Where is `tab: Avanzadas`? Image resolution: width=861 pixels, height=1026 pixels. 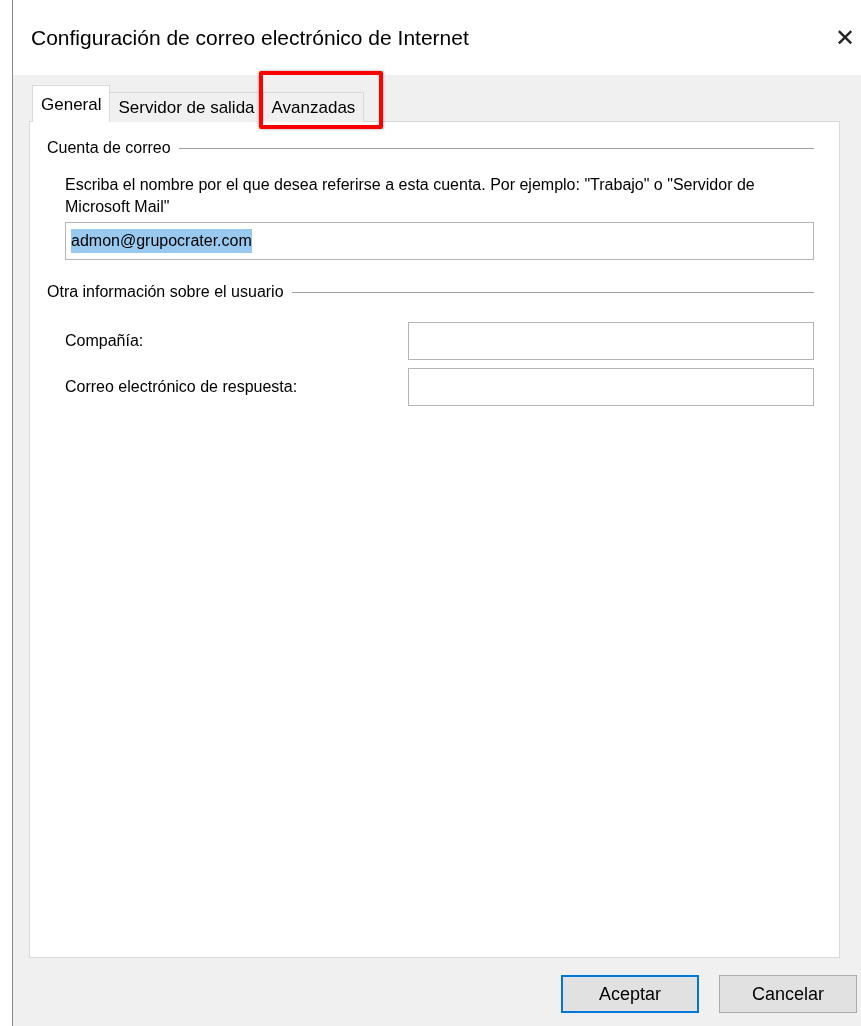
tab: Avanzadas is located at coordinates (313, 107).